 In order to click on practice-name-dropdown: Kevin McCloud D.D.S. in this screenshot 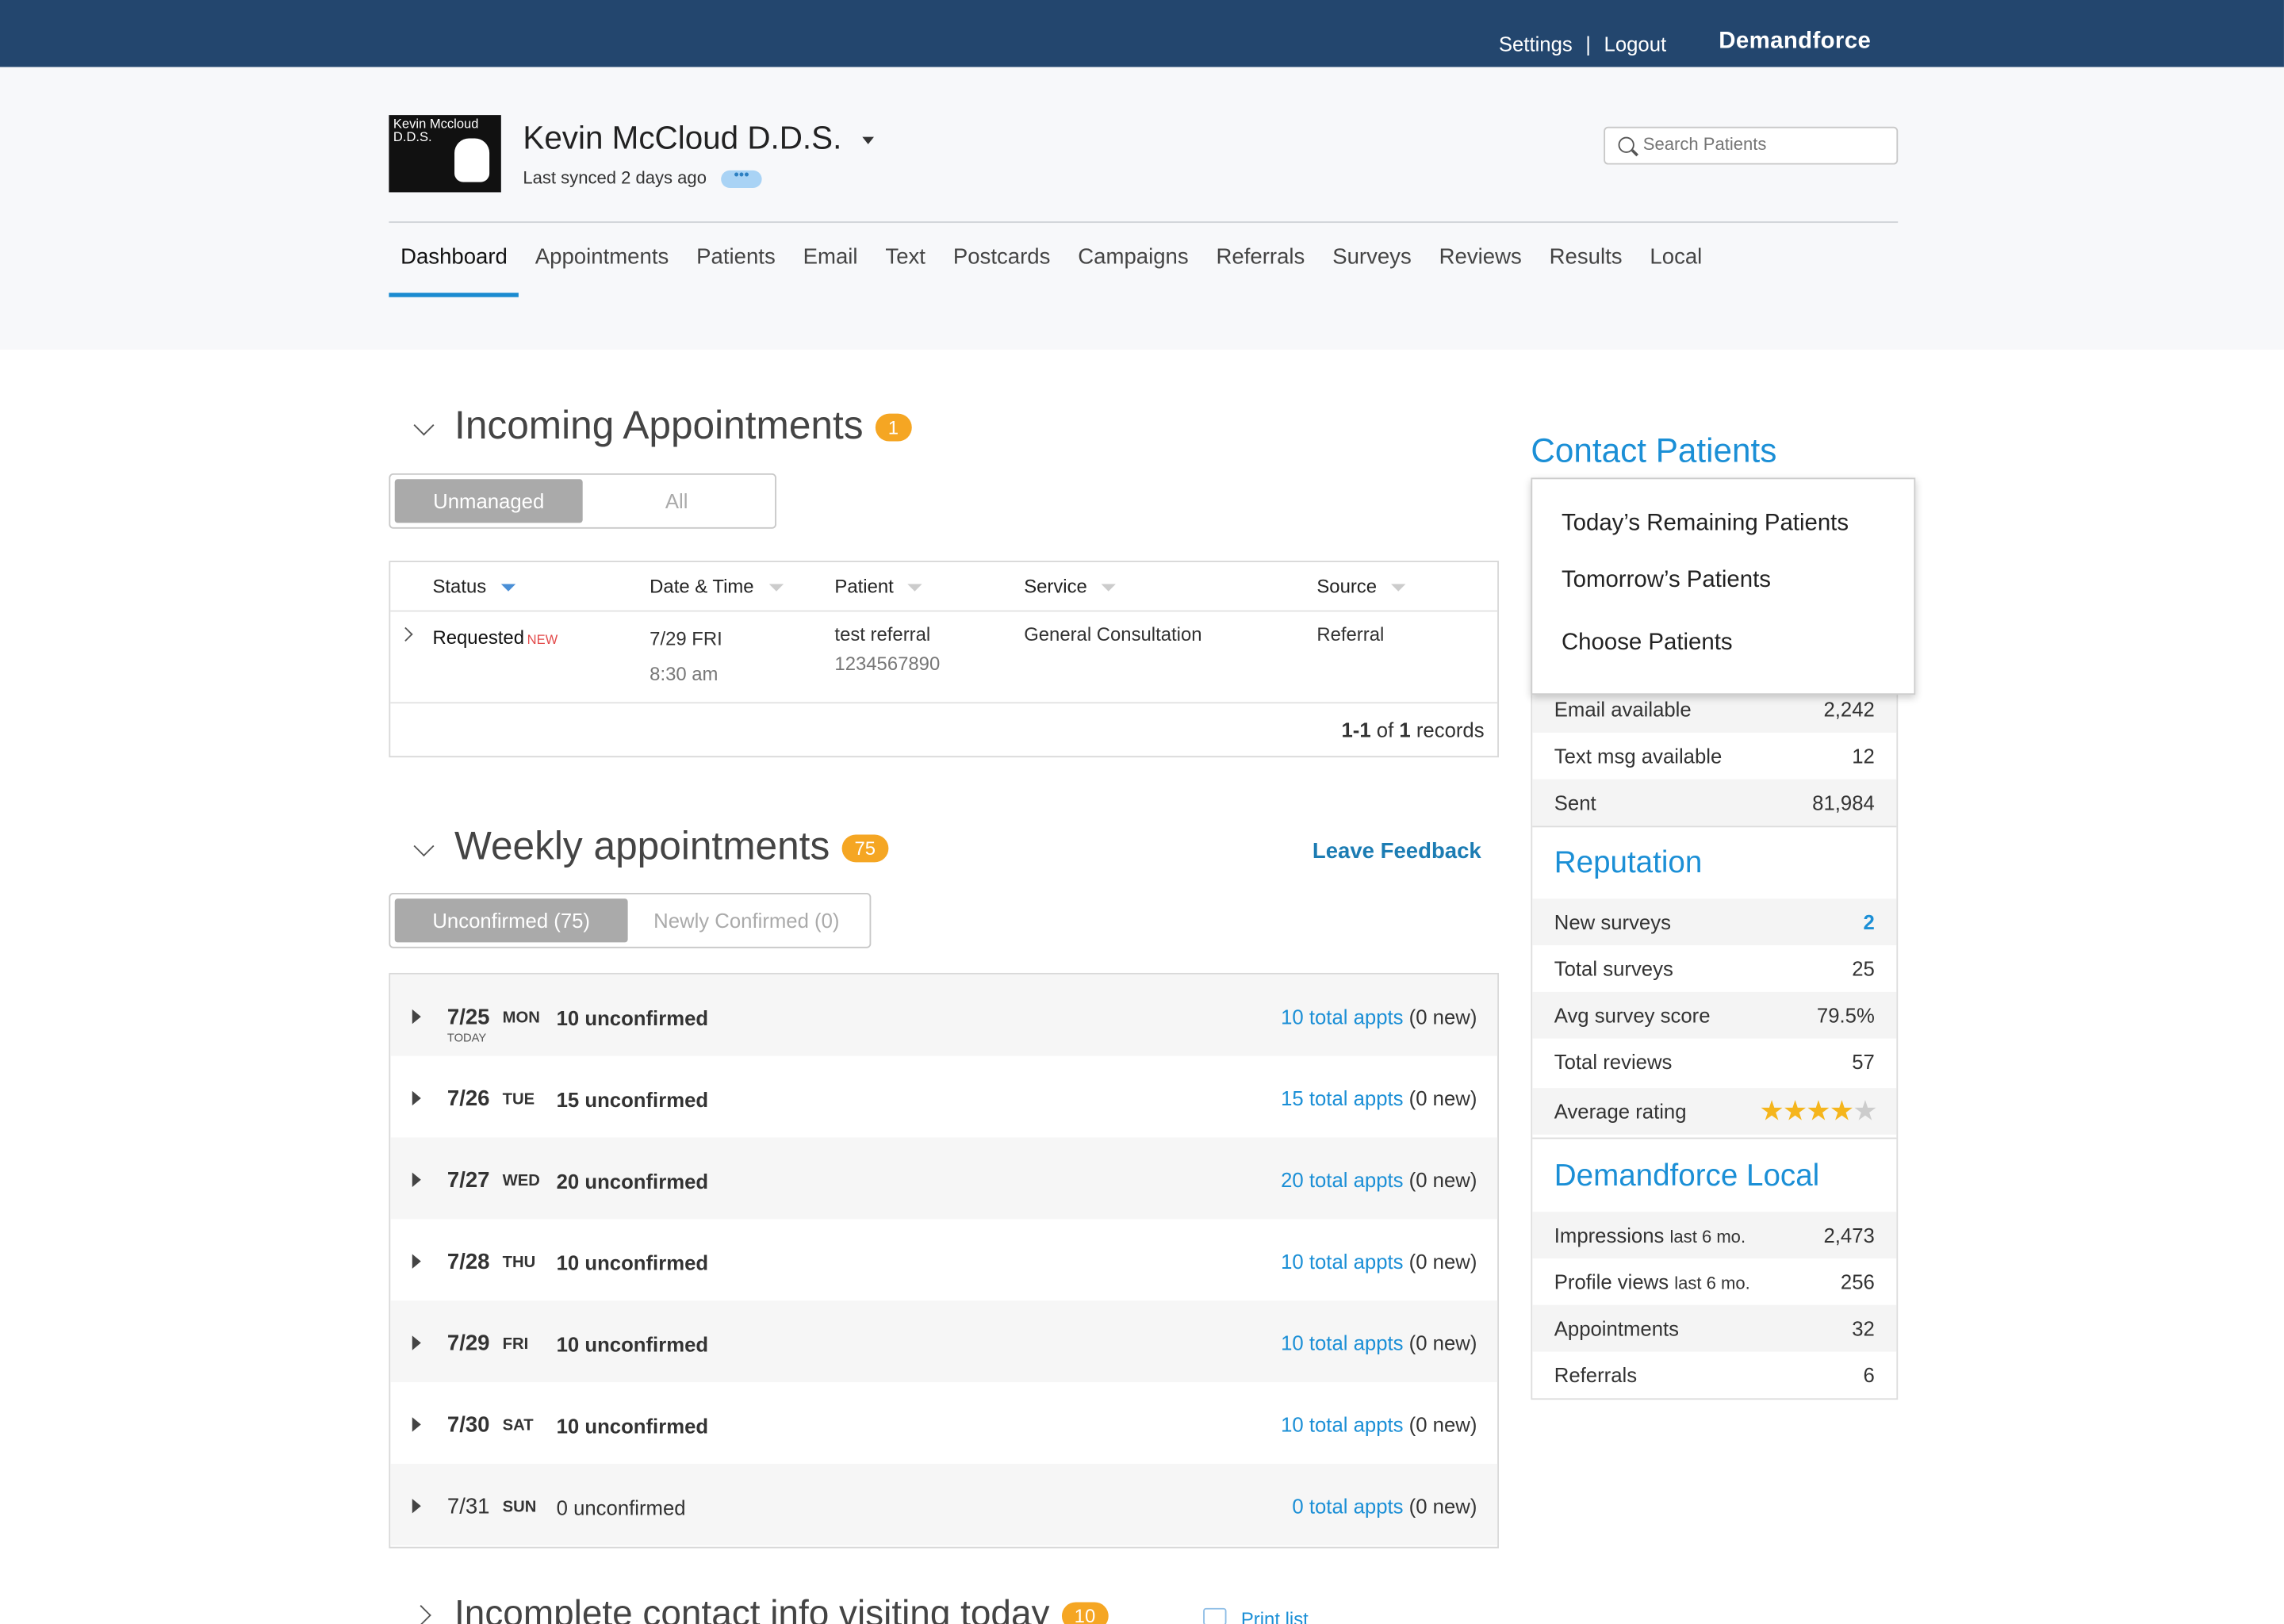, I will do `click(698, 139)`.